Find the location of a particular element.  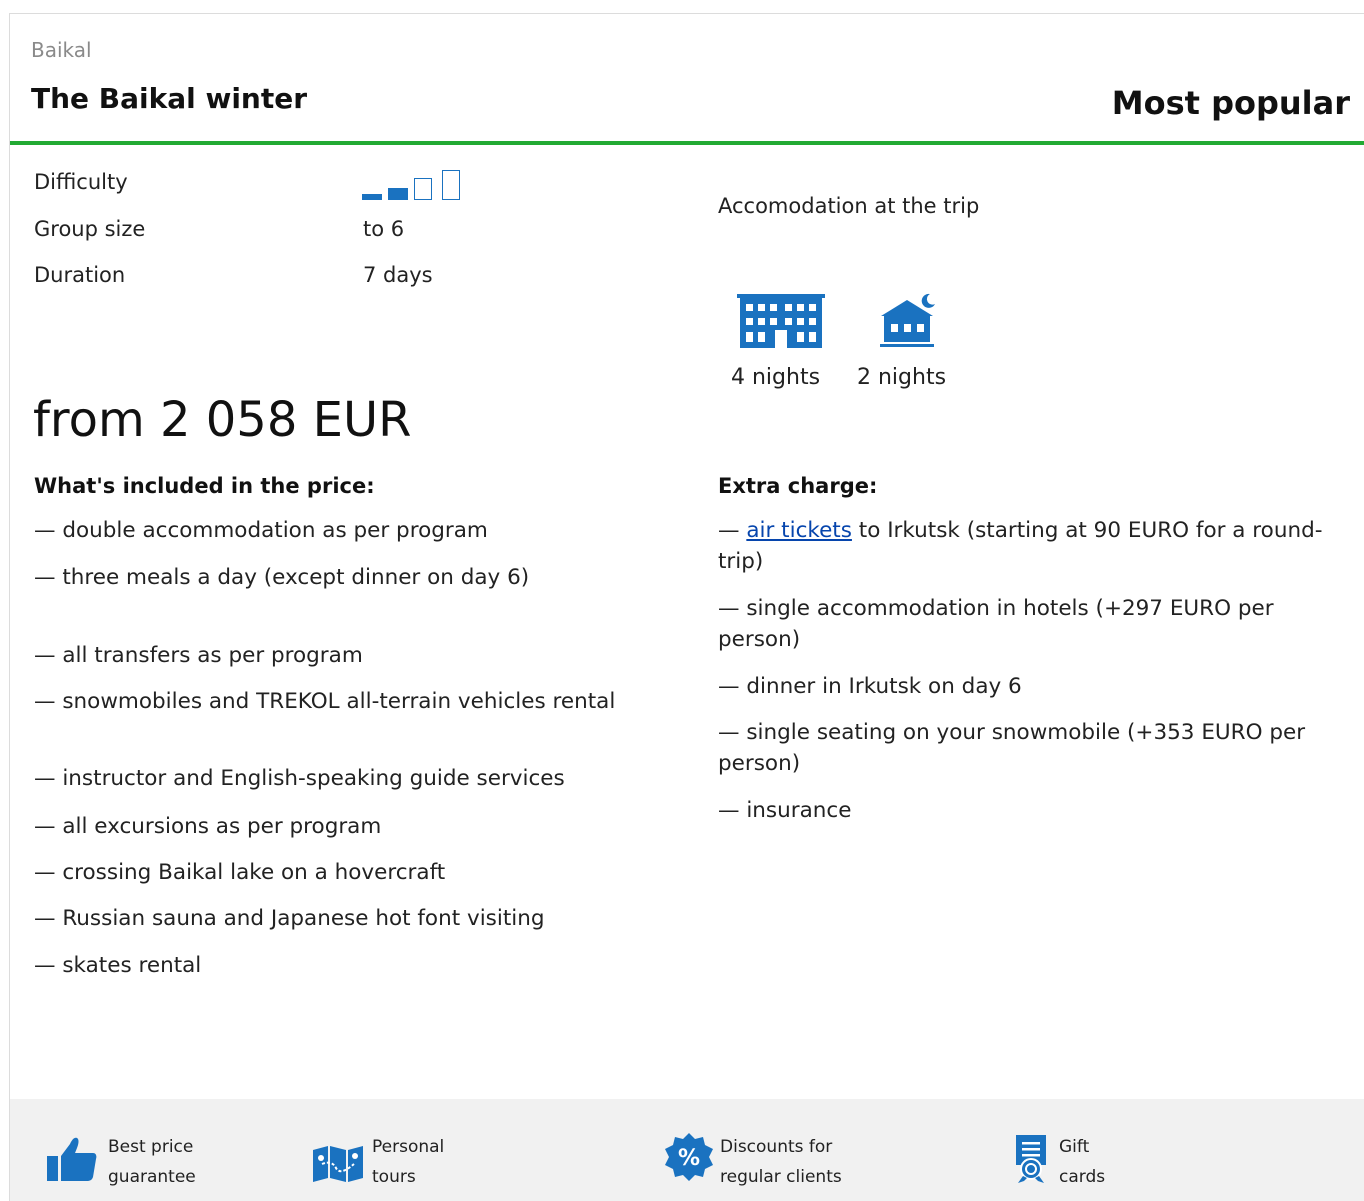

tour-price: from 2 058 EUR is located at coordinates (222, 420).